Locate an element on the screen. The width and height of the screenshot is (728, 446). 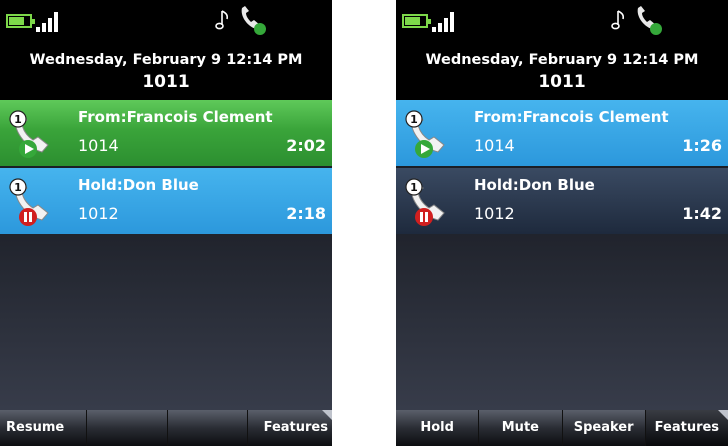
softkey-mute: Mute is located at coordinates (521, 428).